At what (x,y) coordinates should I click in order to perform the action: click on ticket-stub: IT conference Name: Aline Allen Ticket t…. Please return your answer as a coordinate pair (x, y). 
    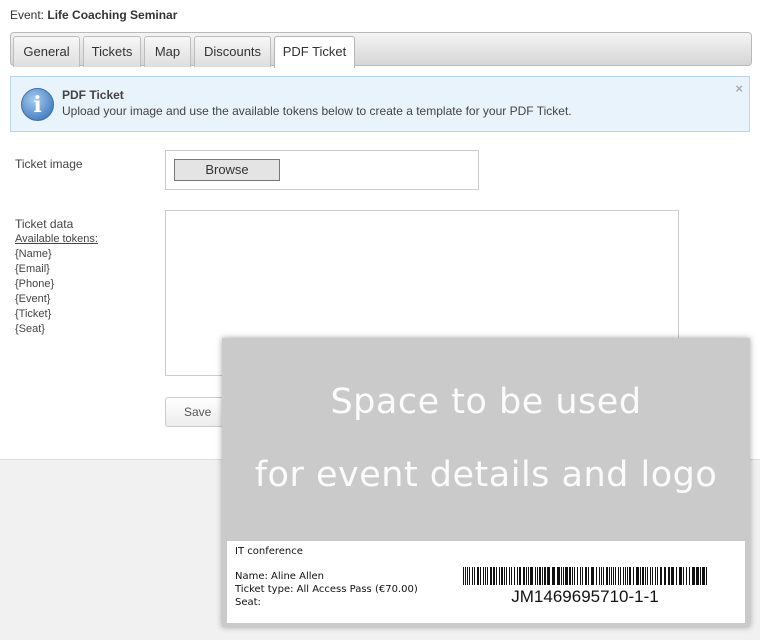
    Looking at the image, I should click on (486, 582).